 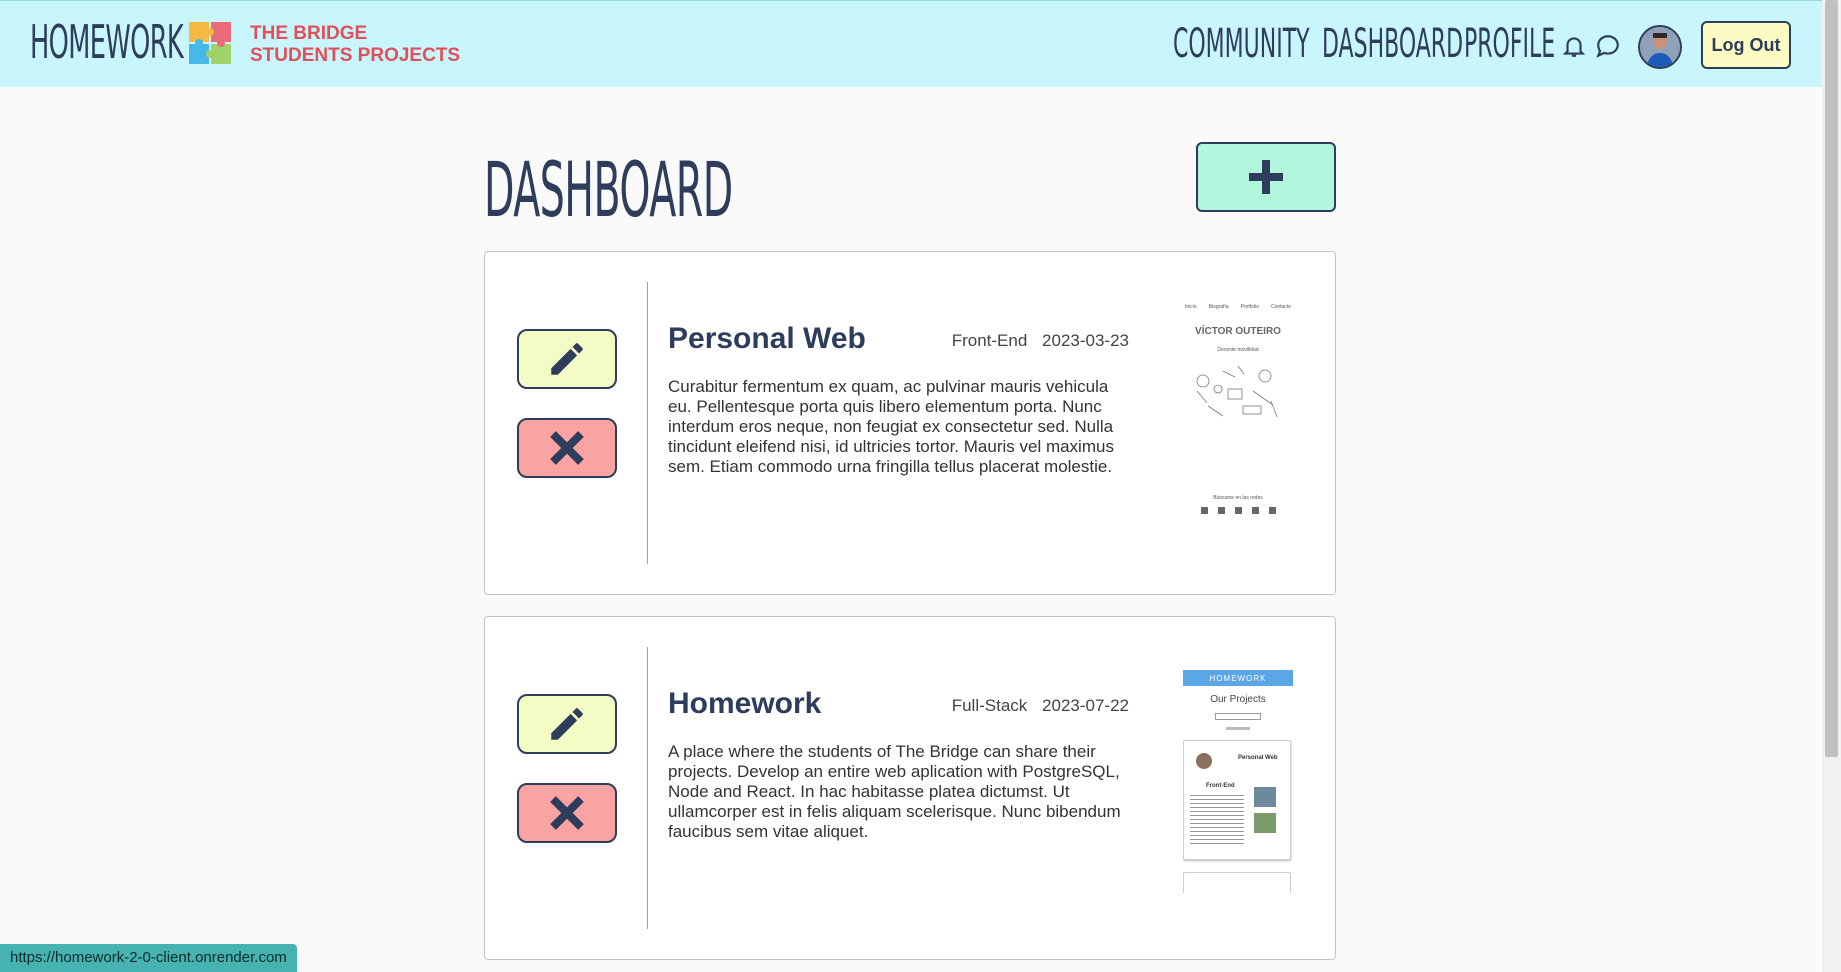 What do you see at coordinates (1831, 378) in the screenshot?
I see `scrollbar-thumb` at bounding box center [1831, 378].